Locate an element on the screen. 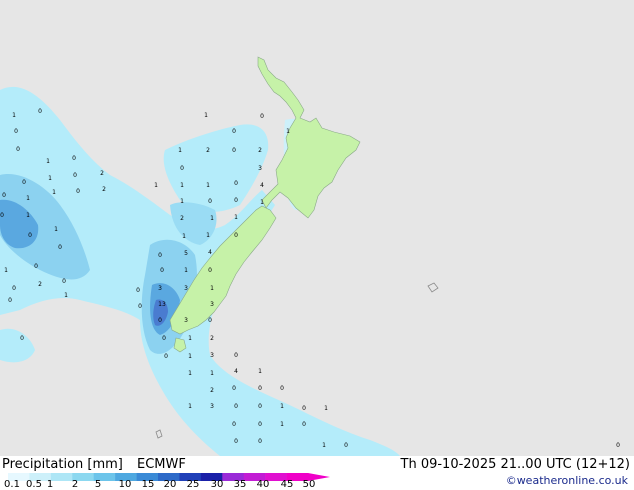 Image resolution: width=634 pixels, height=490 pixels. legend-tick-label: 0.5 is located at coordinates (34, 484).